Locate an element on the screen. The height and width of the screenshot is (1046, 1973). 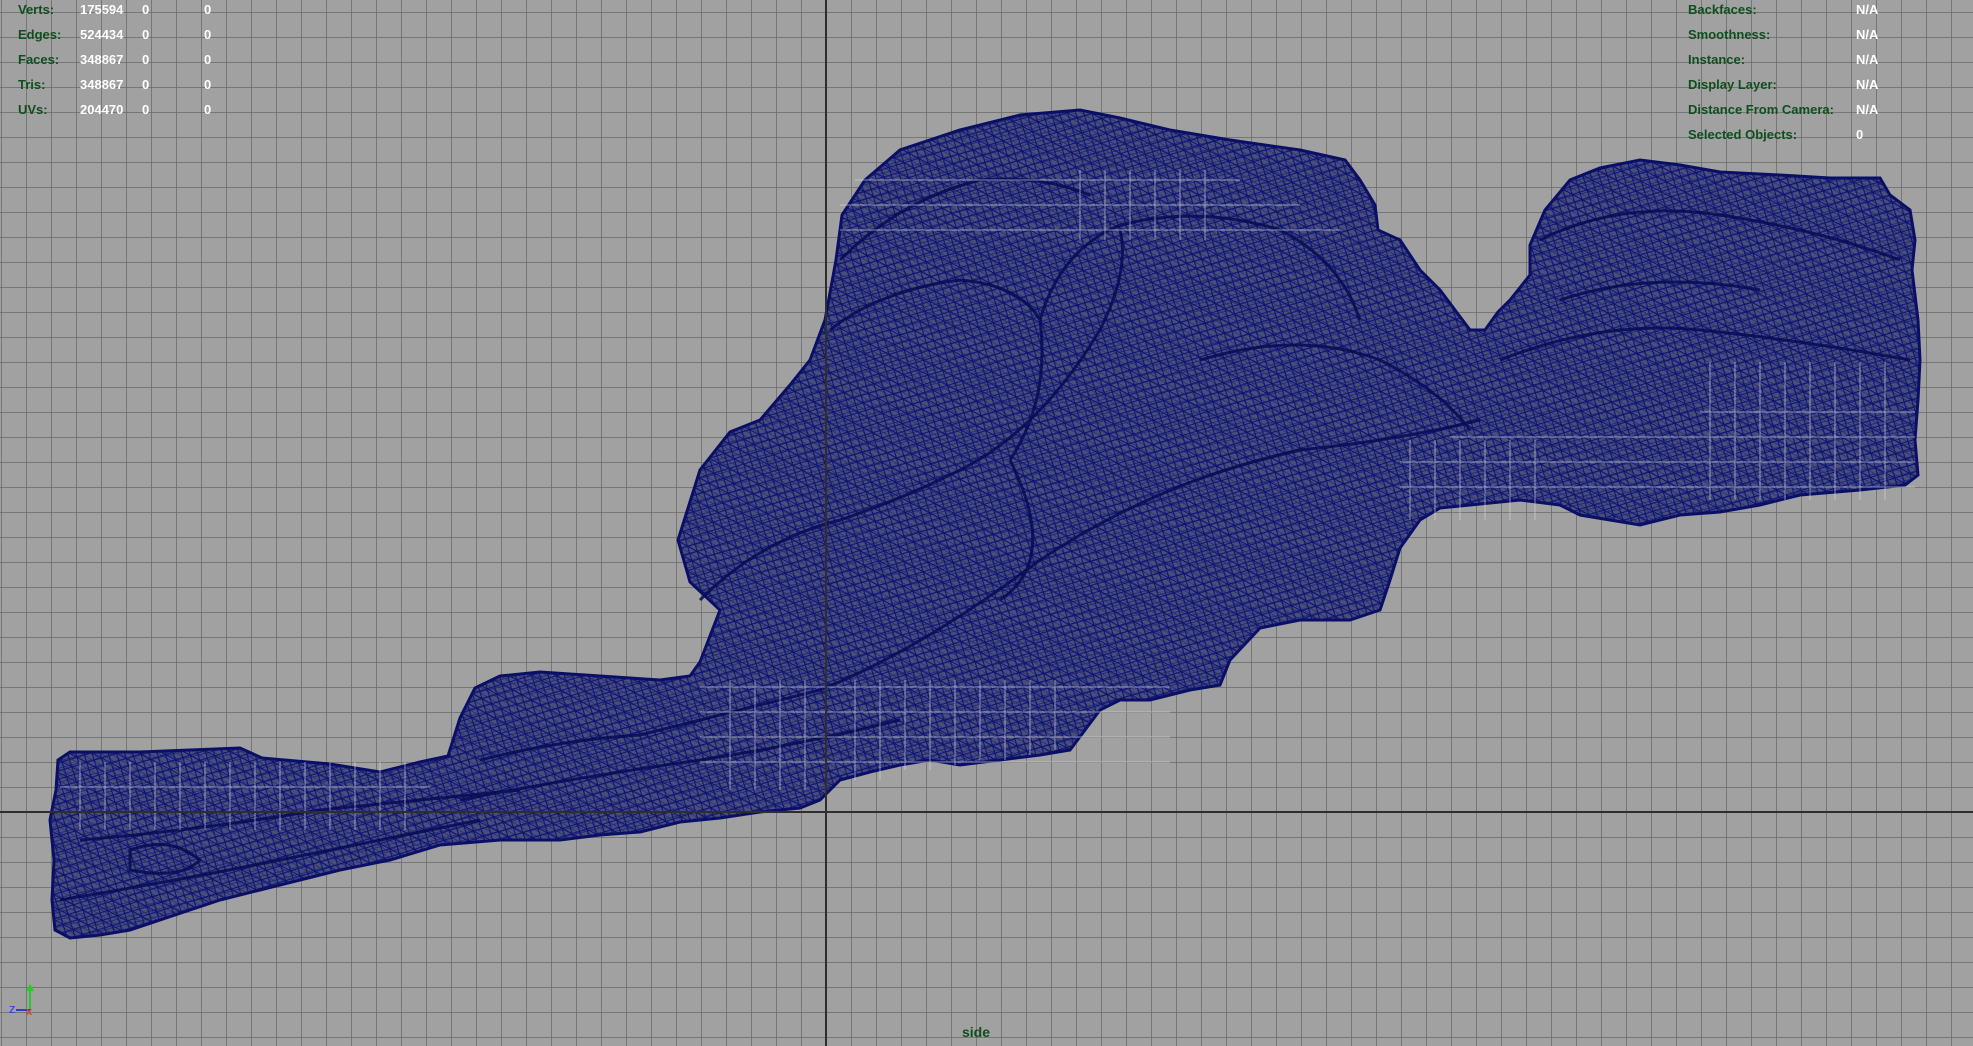
stats-label: Tris: is located at coordinates (32, 84).